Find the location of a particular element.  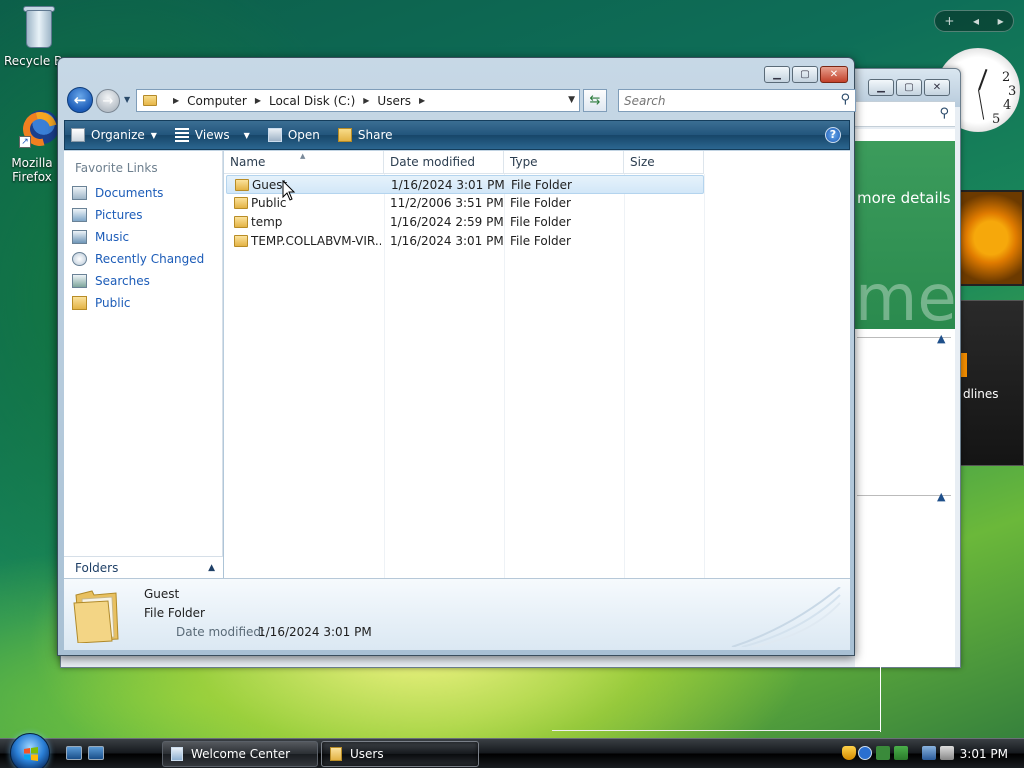

views-label: Views is located at coordinates (212, 135).